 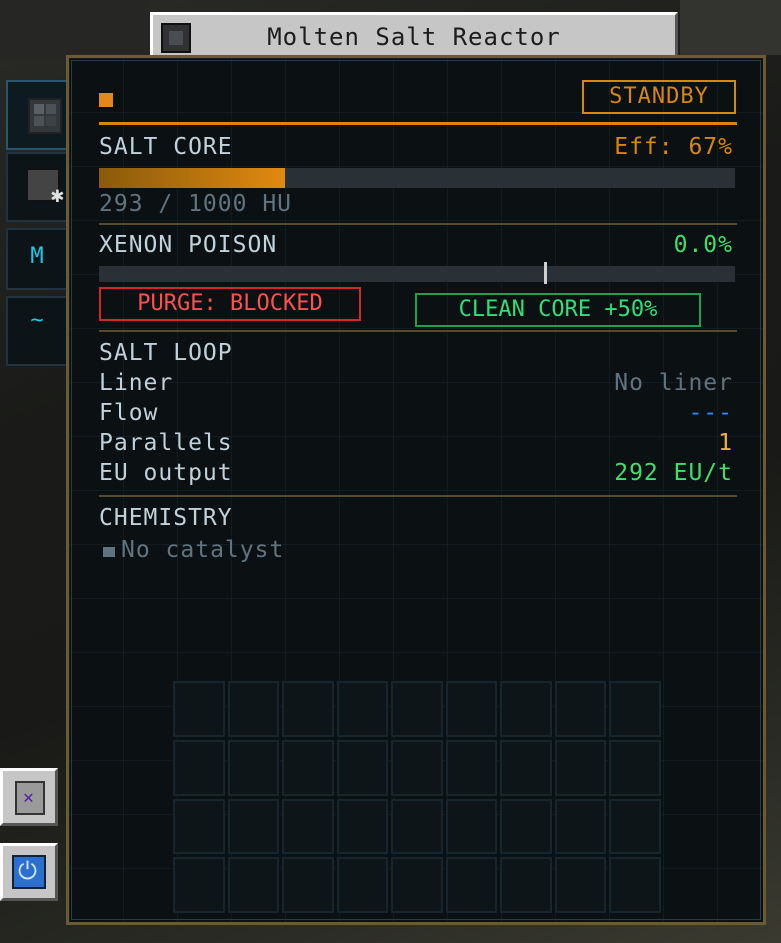 I want to click on power-button, so click(x=29, y=872).